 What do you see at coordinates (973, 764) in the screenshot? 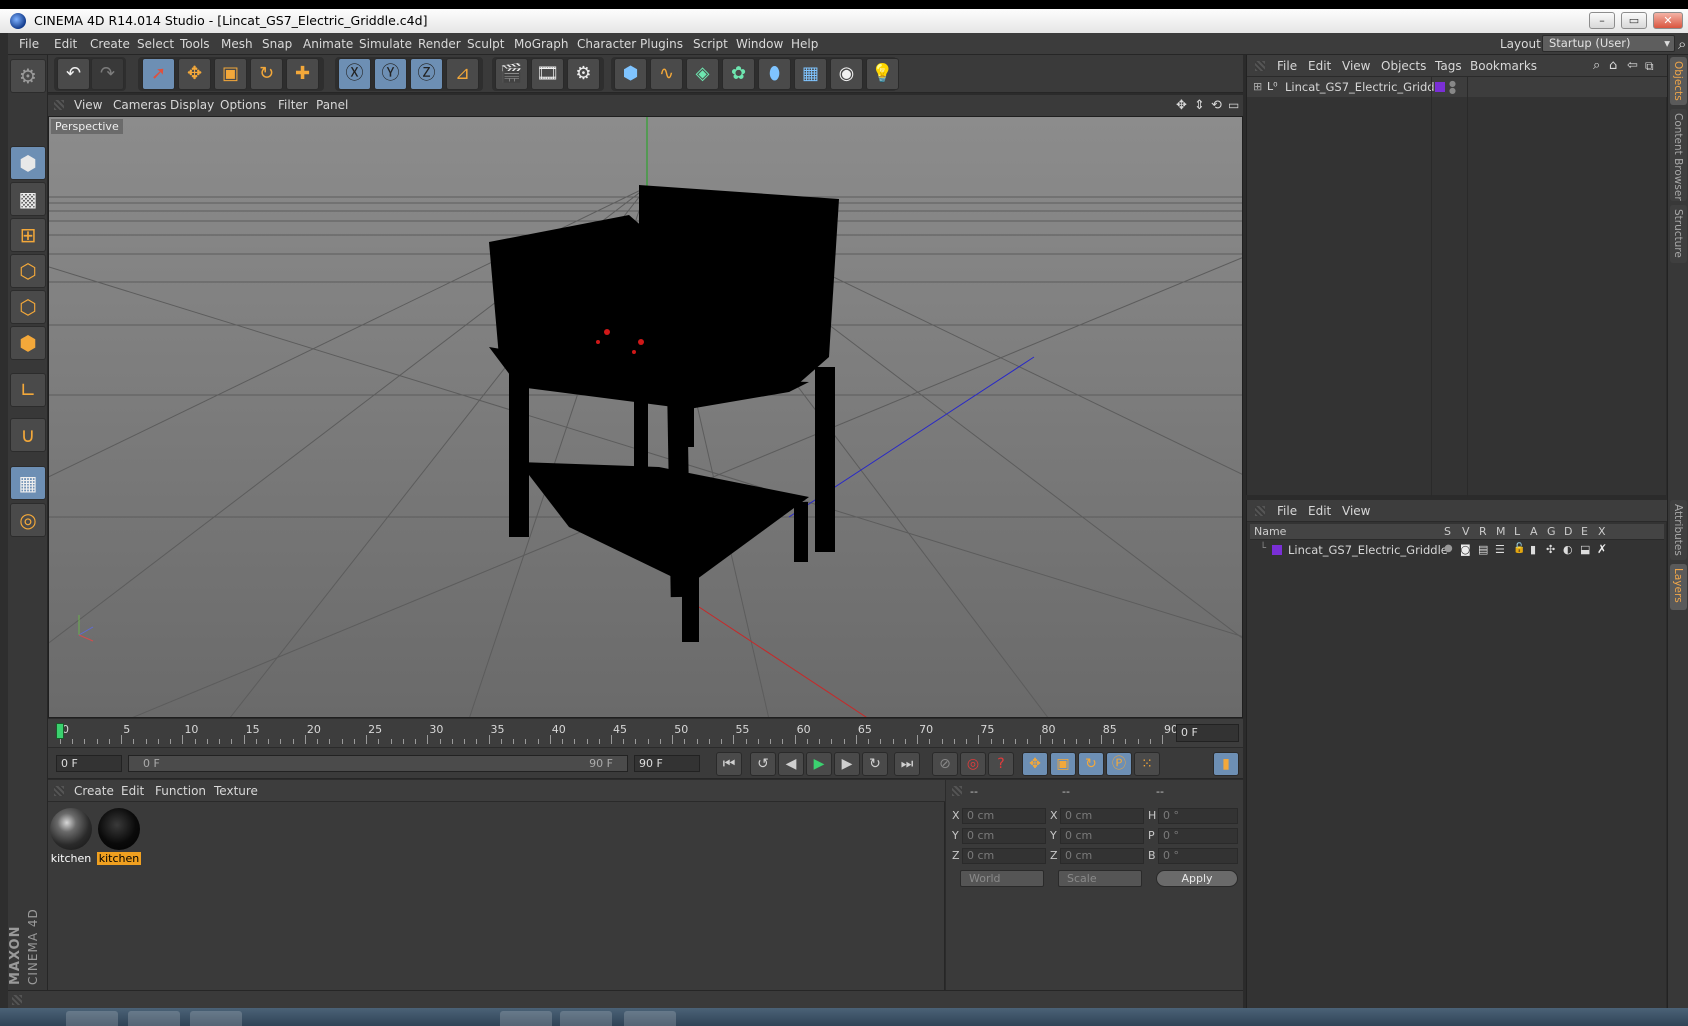
I see `autokey-icon: ◎` at bounding box center [973, 764].